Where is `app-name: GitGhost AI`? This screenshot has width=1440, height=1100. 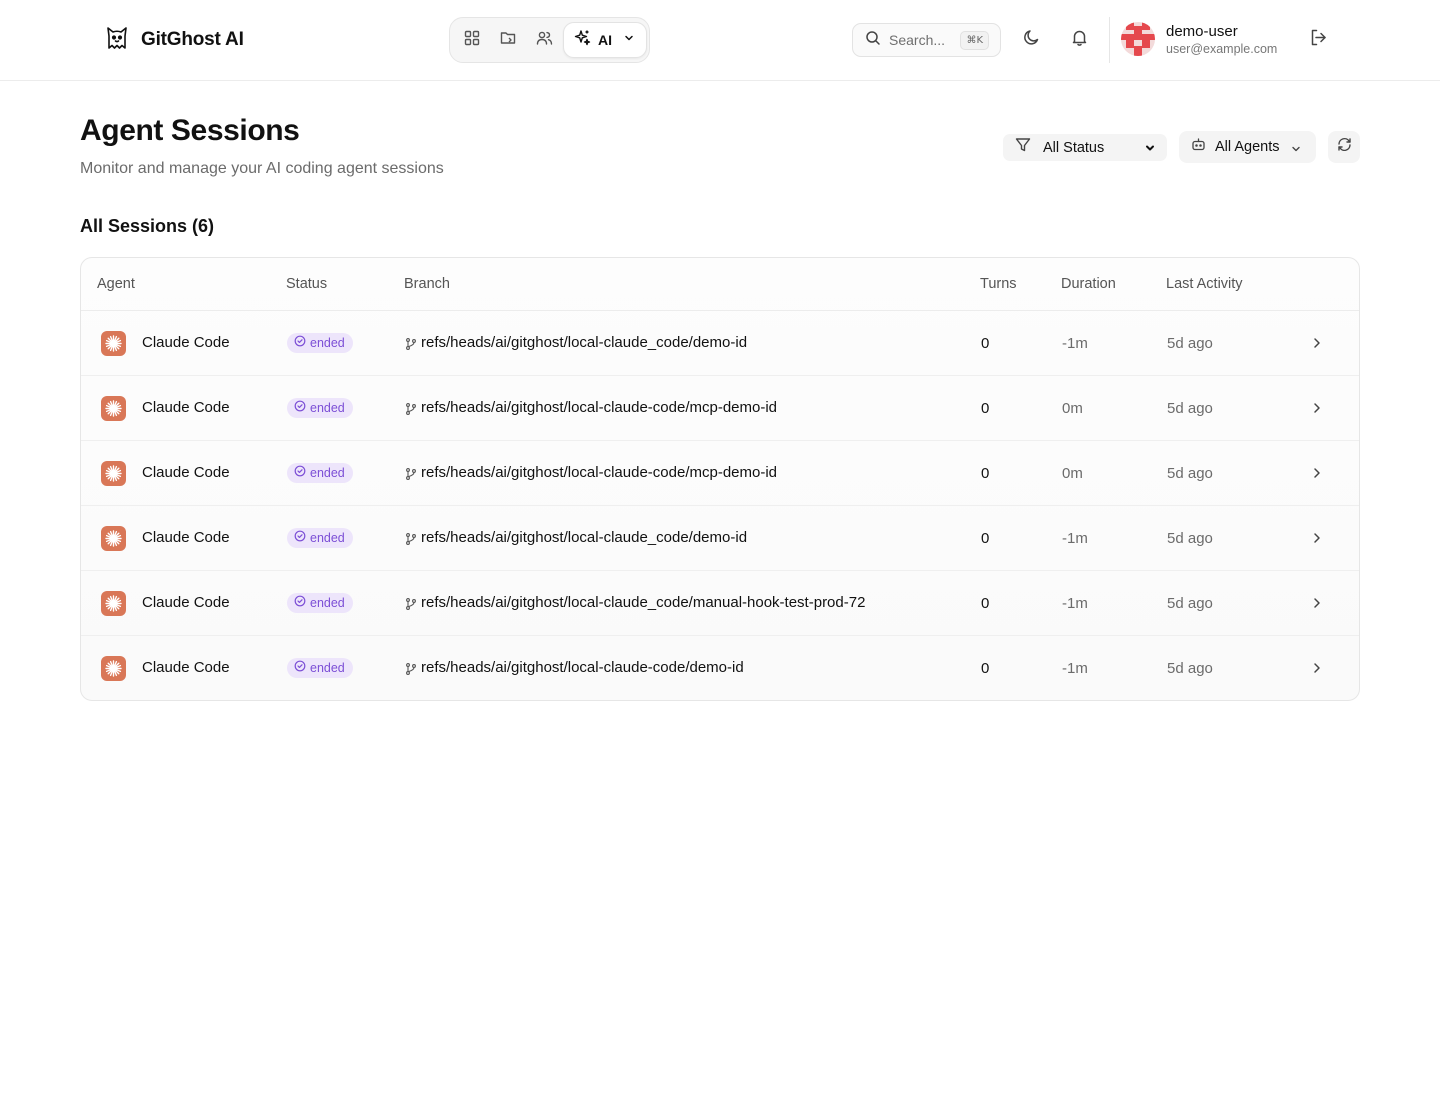 app-name: GitGhost AI is located at coordinates (192, 39).